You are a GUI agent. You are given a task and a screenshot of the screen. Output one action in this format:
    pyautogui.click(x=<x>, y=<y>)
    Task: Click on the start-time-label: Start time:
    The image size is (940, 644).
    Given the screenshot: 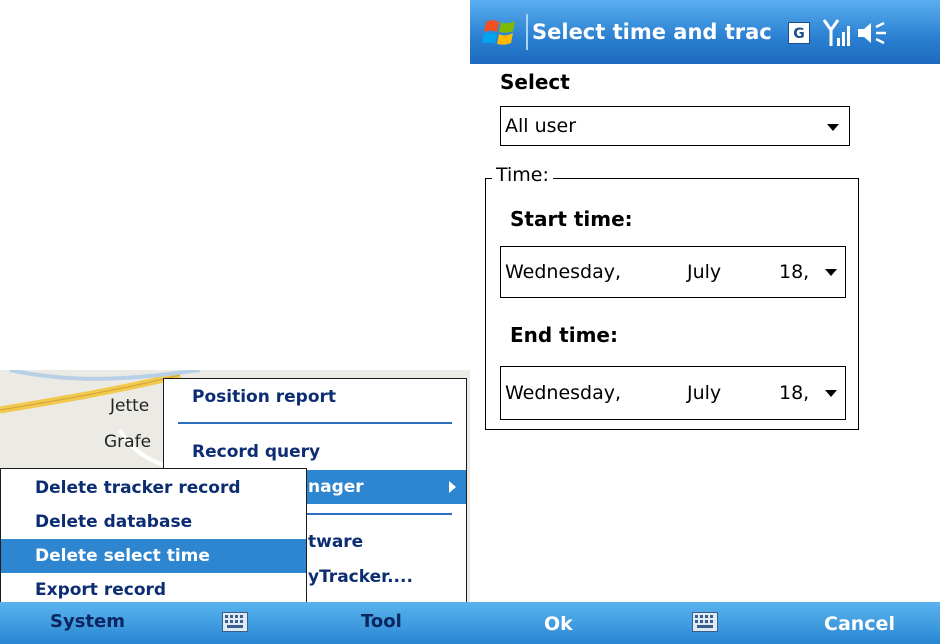 What is the action you would take?
    pyautogui.click(x=571, y=219)
    